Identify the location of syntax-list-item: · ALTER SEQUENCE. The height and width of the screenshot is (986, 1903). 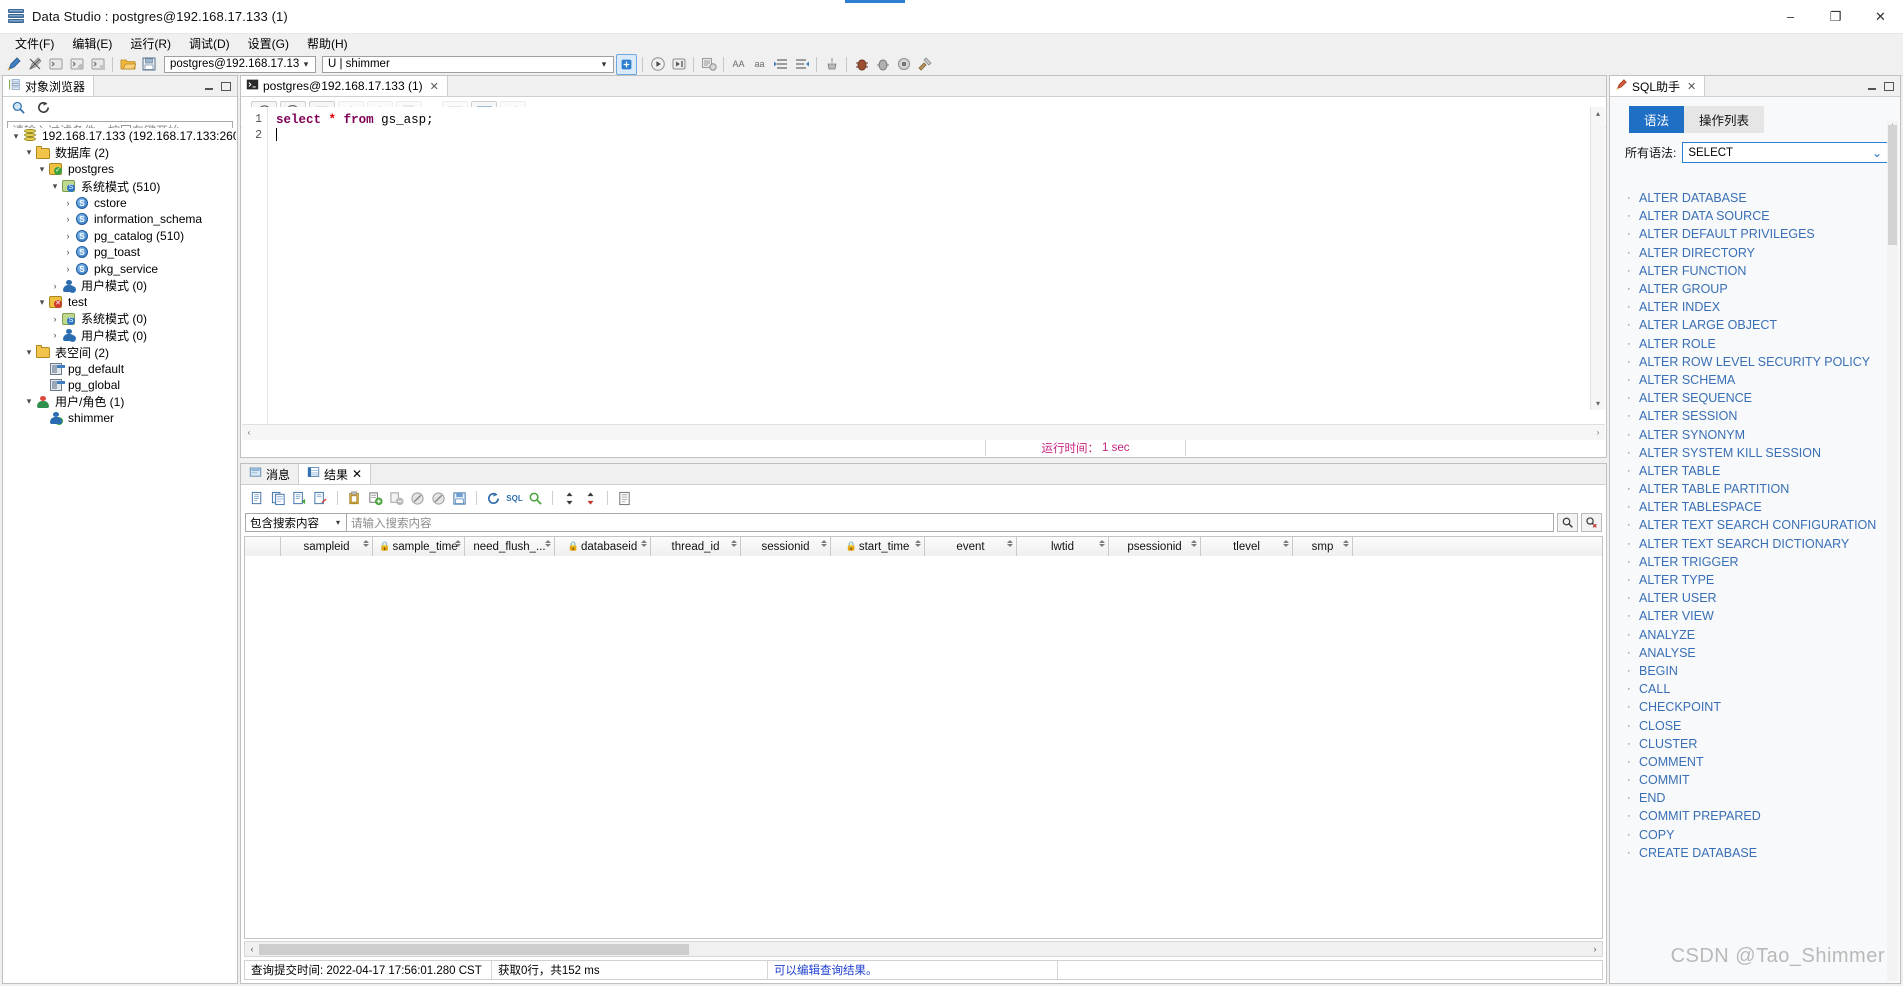
(1763, 398).